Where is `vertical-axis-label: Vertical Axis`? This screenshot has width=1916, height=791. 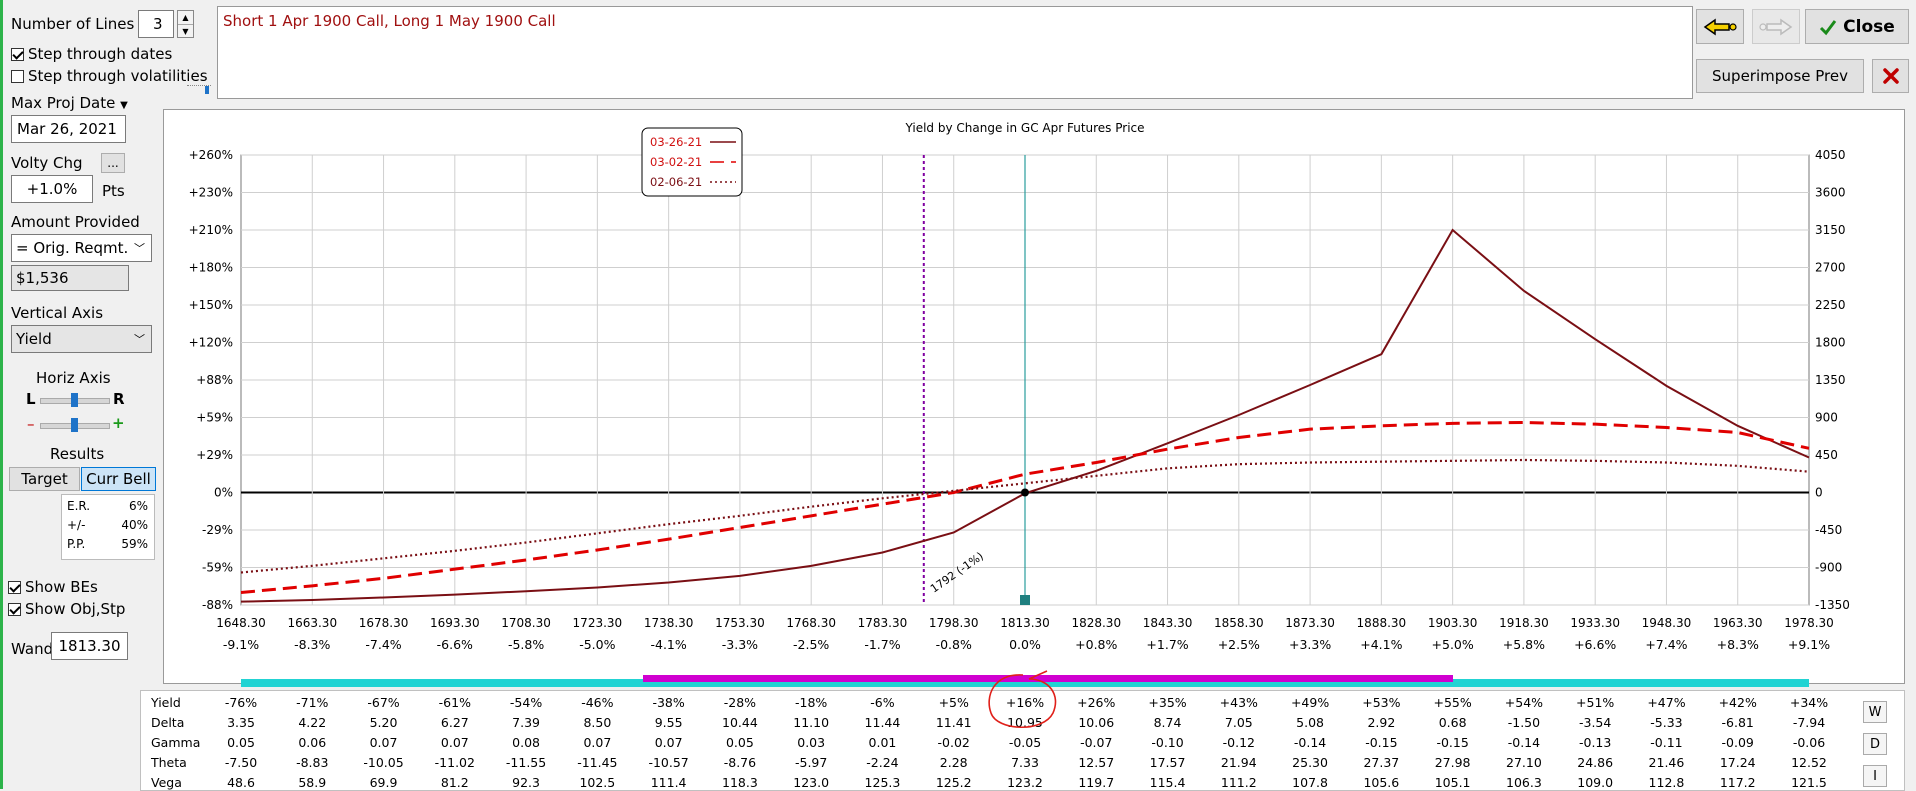
vertical-axis-label: Vertical Axis is located at coordinates (57, 313).